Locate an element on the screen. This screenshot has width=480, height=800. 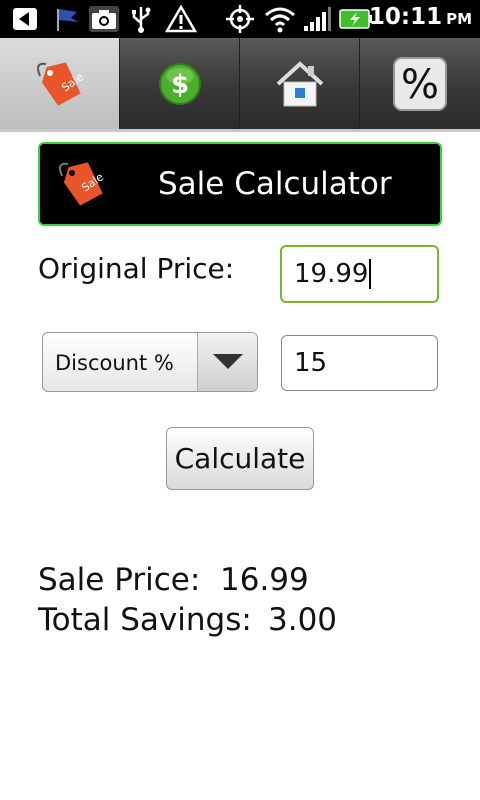
home-icon is located at coordinates (299, 83).